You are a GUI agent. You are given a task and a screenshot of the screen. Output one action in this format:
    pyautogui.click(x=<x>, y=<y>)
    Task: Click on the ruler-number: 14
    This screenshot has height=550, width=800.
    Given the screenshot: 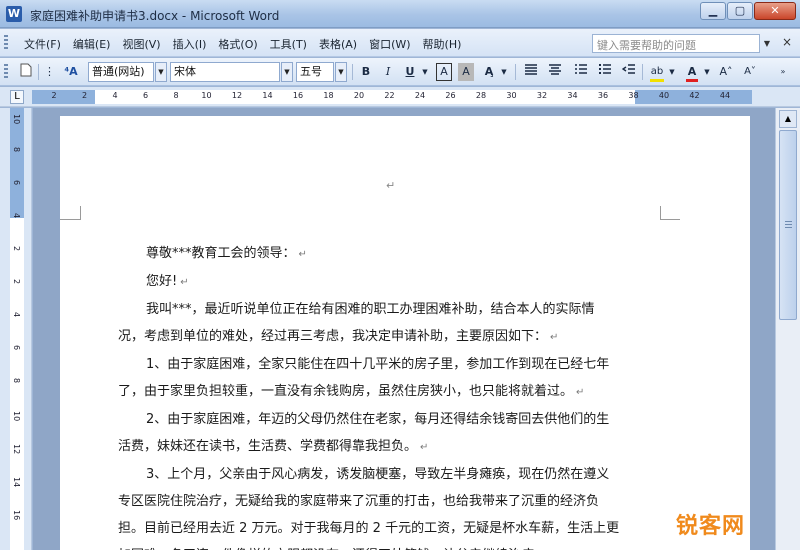 What is the action you would take?
    pyautogui.click(x=267, y=95)
    